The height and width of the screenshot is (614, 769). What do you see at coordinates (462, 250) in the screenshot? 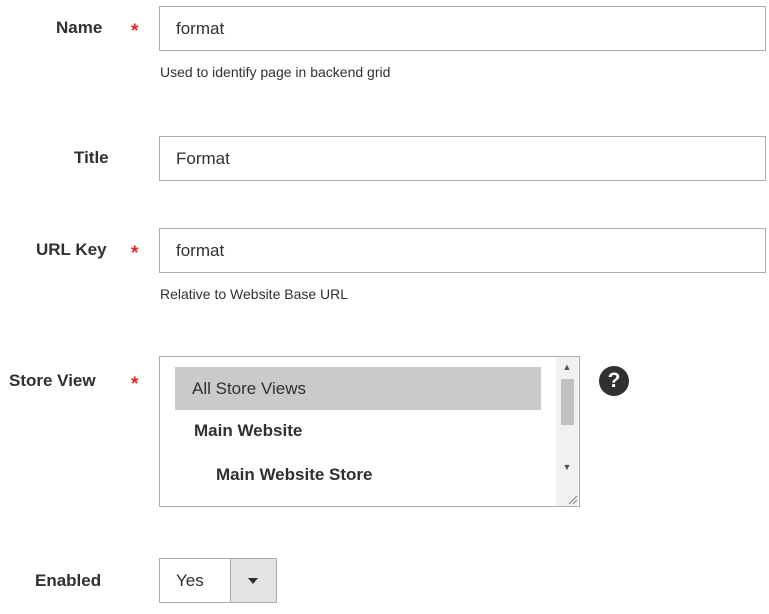
I see `url-key-input` at bounding box center [462, 250].